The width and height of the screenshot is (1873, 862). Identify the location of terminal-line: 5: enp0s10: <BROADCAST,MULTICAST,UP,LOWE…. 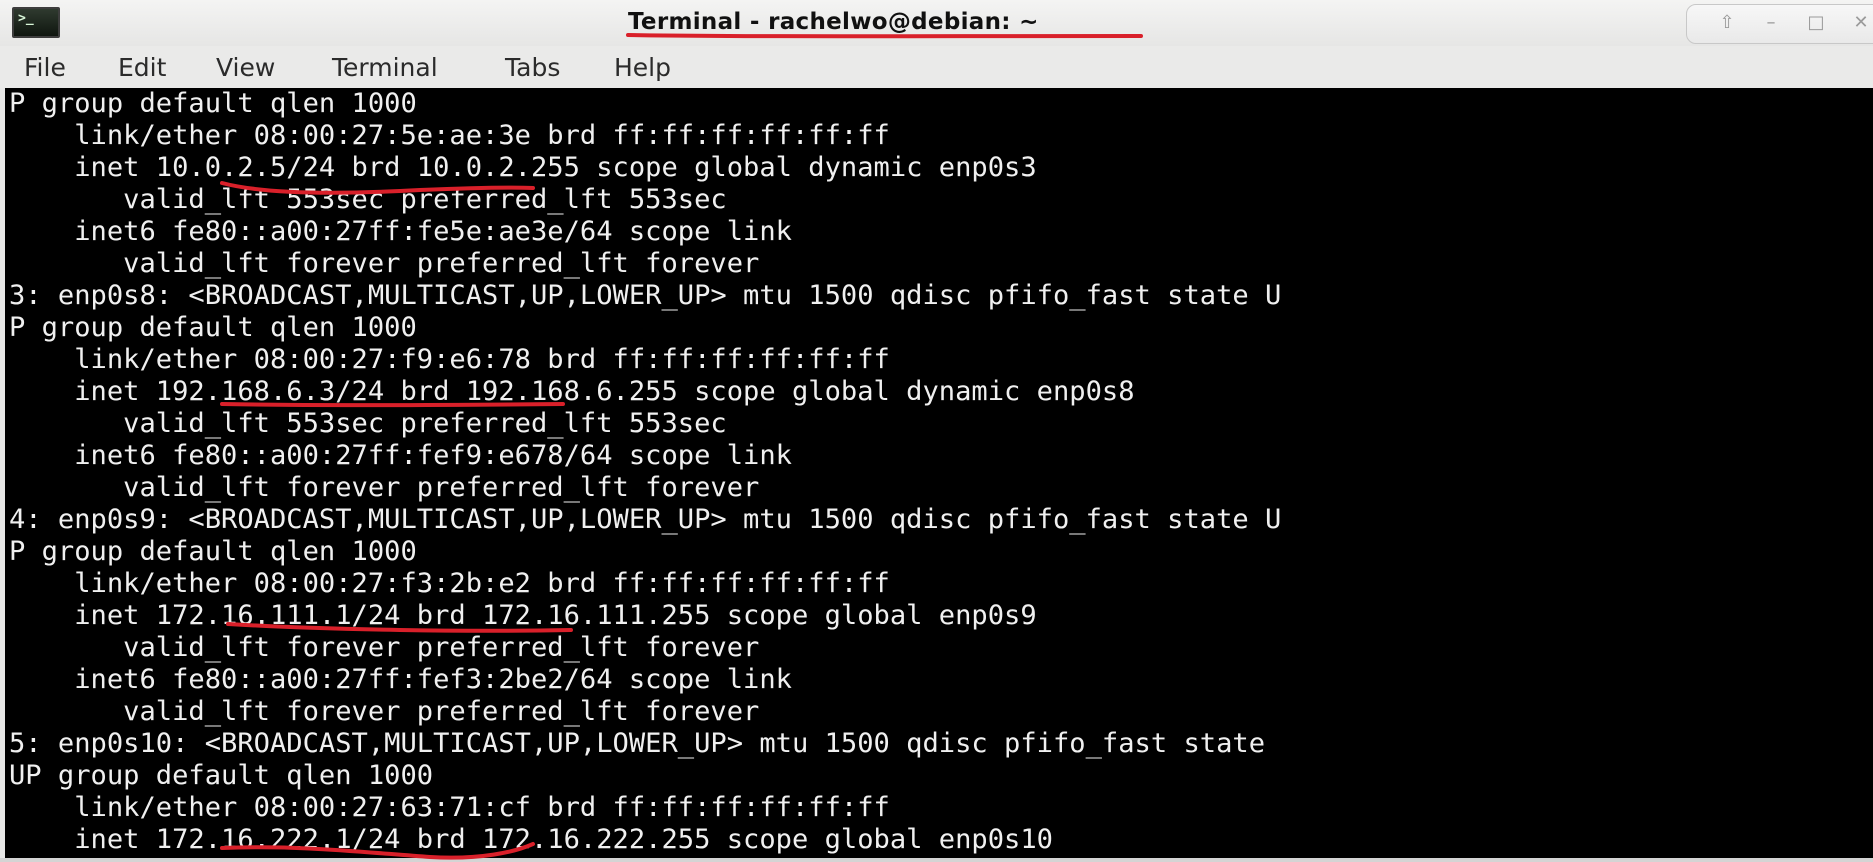
(637, 743).